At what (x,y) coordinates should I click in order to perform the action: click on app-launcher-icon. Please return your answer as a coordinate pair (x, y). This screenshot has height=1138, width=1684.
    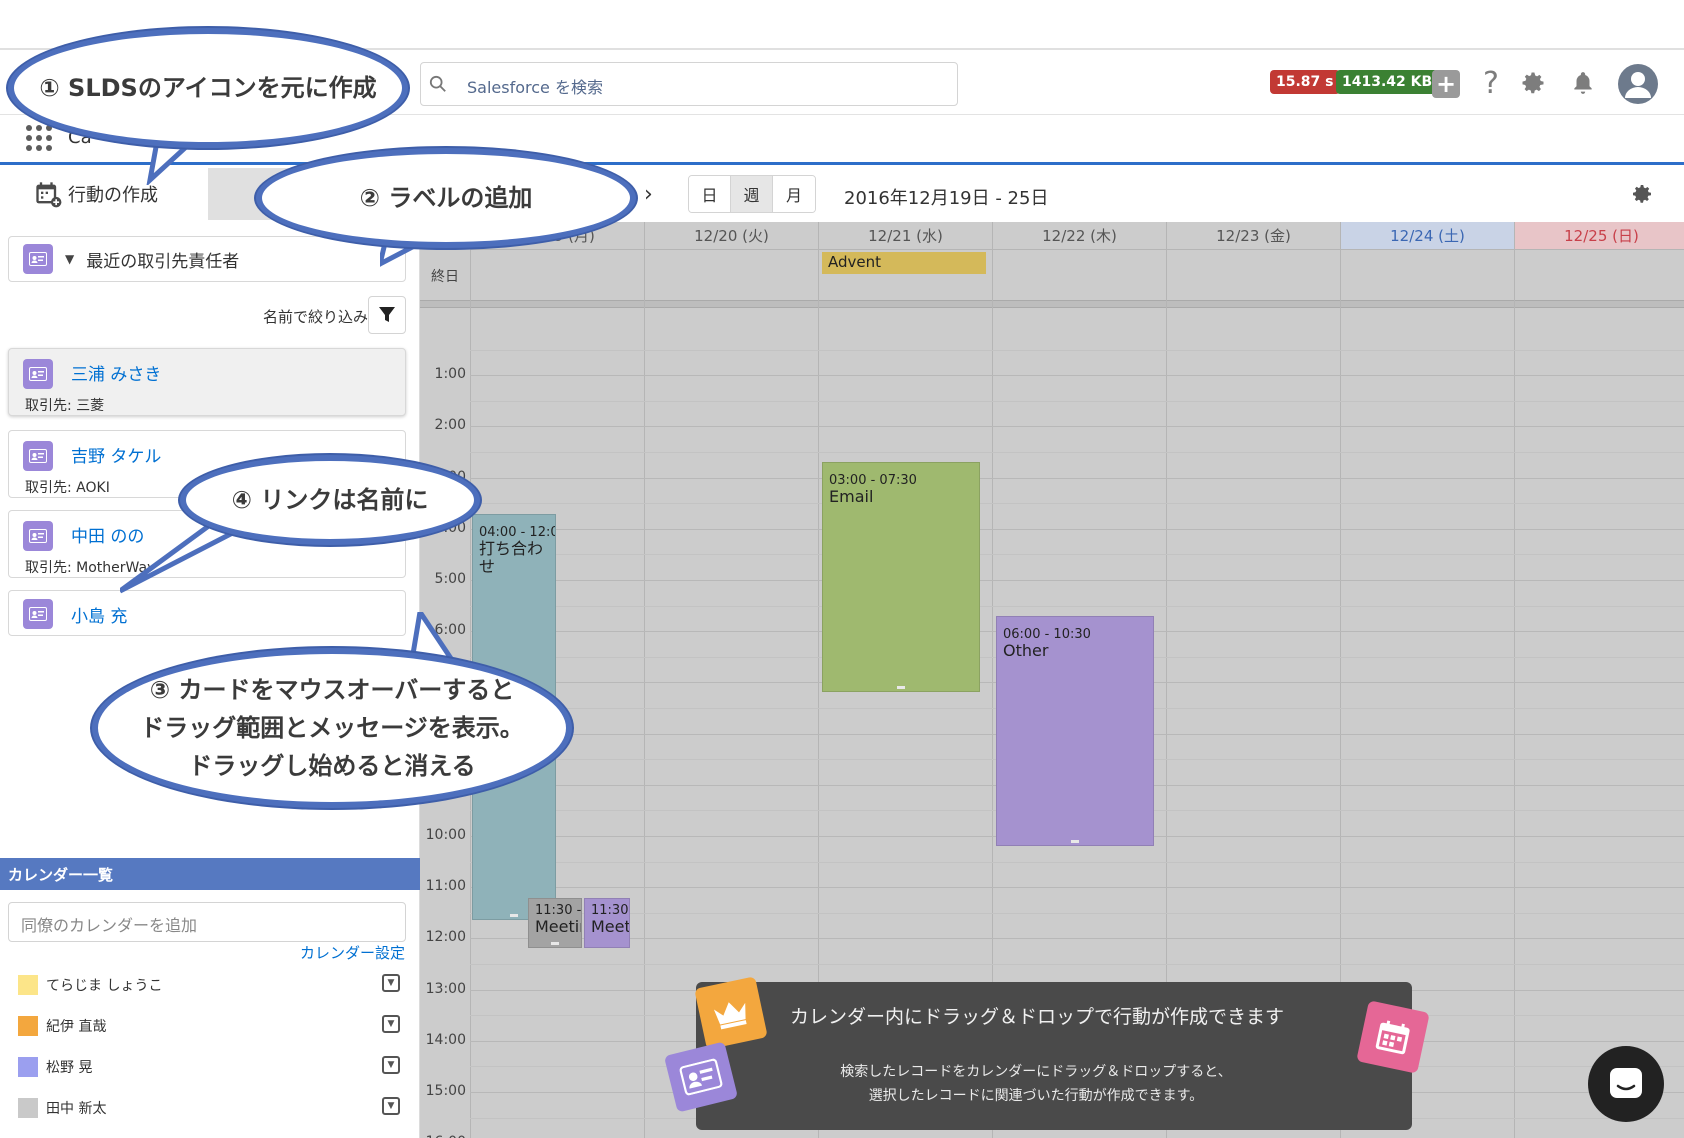
    Looking at the image, I should click on (40, 139).